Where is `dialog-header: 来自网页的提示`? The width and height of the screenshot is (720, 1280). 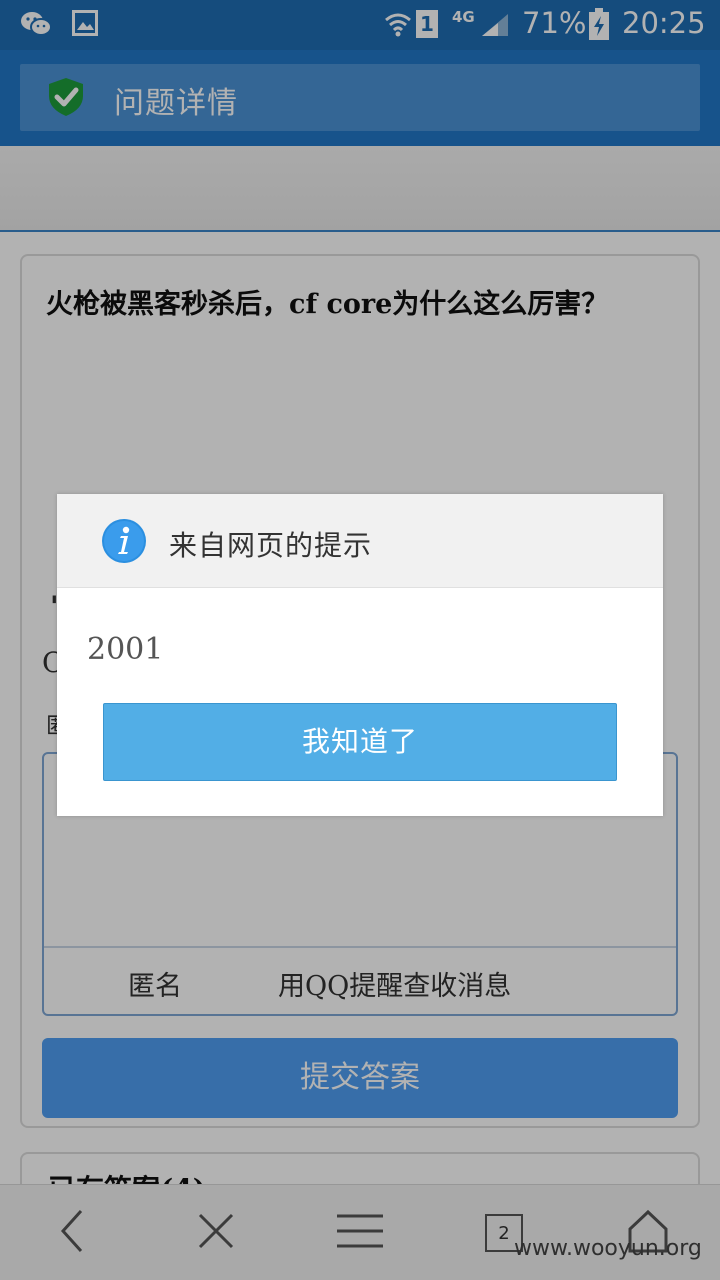 dialog-header: 来自网页的提示 is located at coordinates (360, 541).